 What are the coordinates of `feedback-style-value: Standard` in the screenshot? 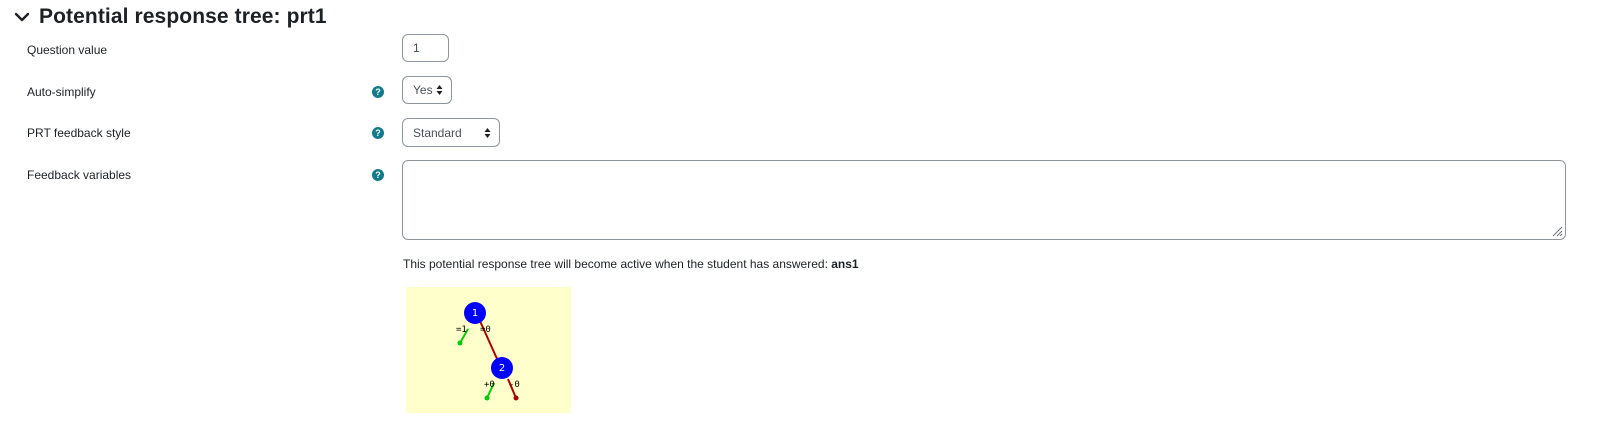 It's located at (437, 132).